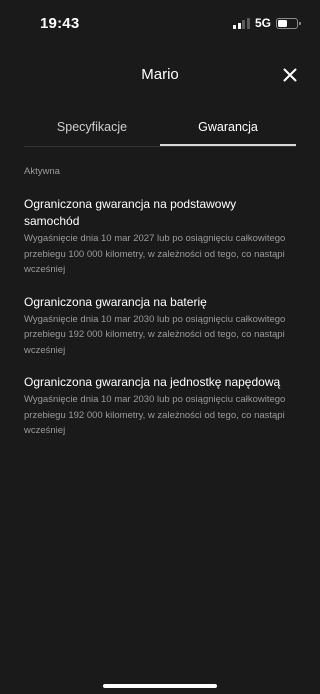 This screenshot has height=694, width=320. Describe the element at coordinates (115, 301) in the screenshot. I see `warranty-title: Ograniczona gwarancja na baterię` at that location.